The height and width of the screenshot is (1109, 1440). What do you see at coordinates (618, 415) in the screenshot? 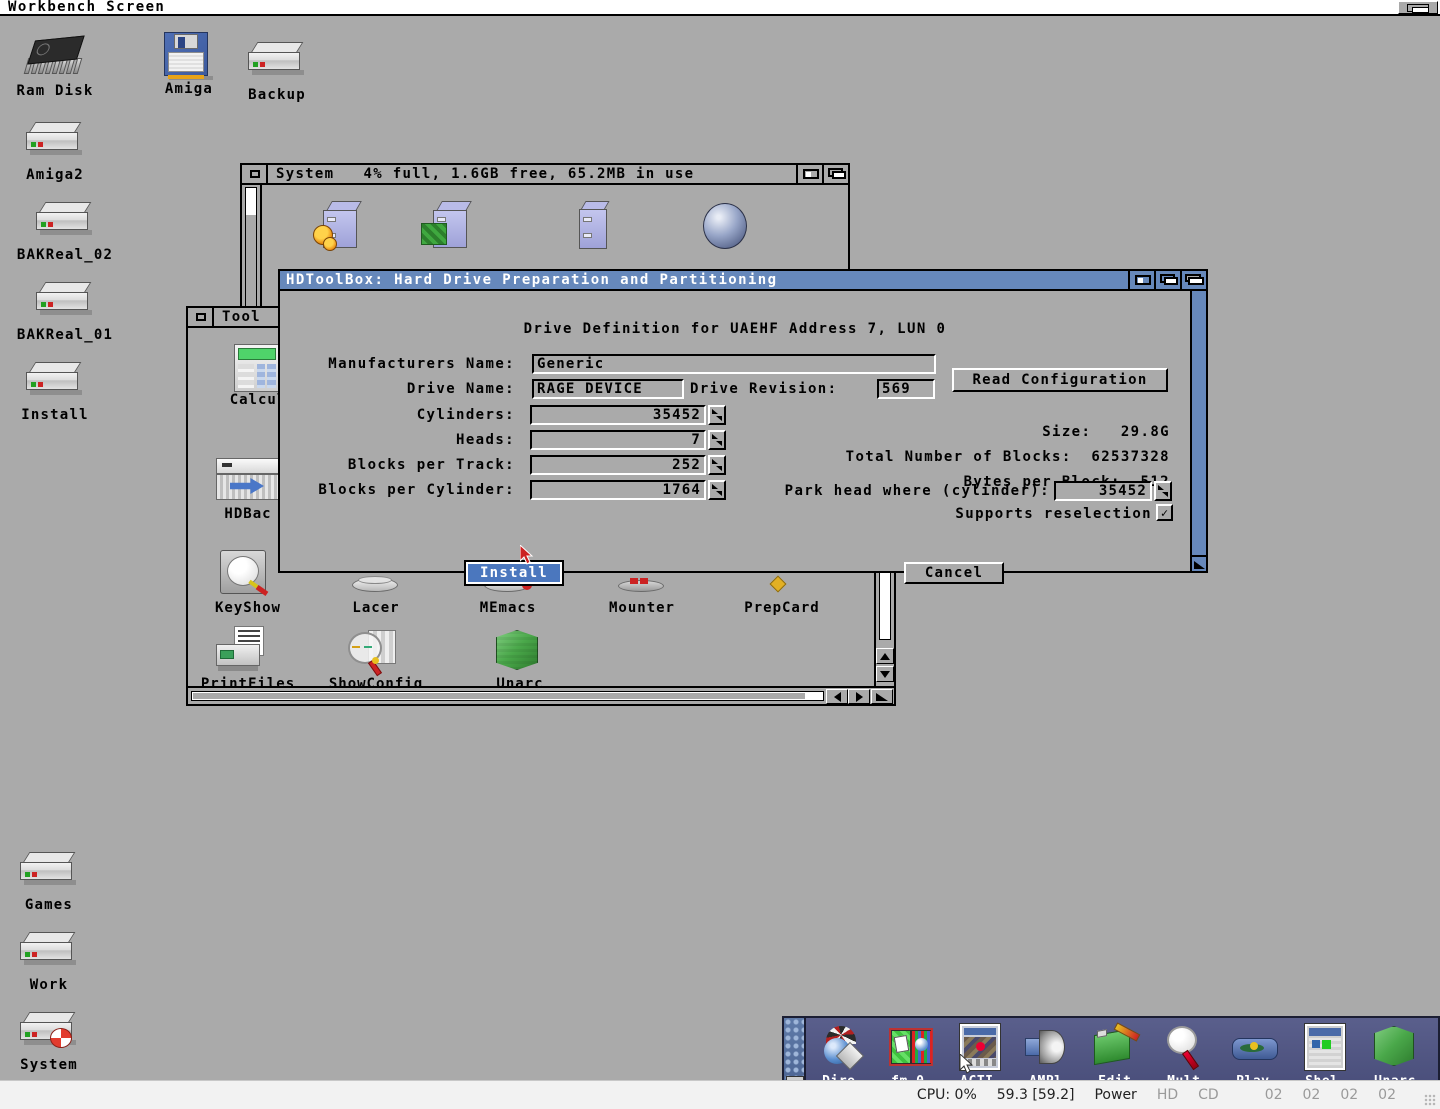
I see `cylinders-input: 35452` at bounding box center [618, 415].